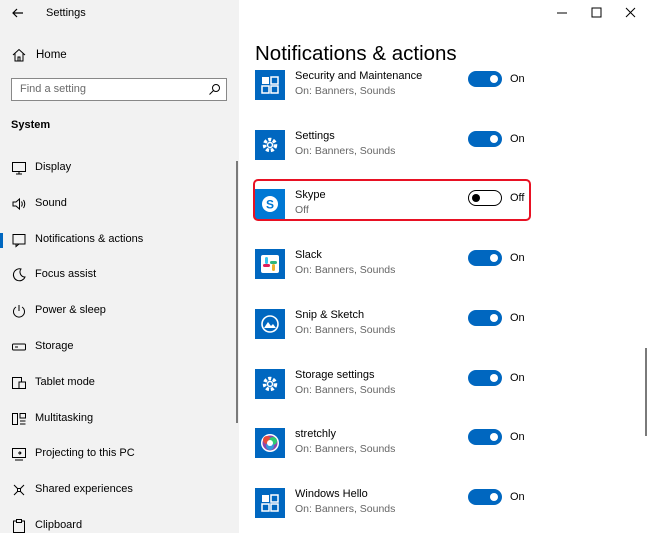 Image resolution: width=648 pixels, height=533 pixels. I want to click on sidebar-item-shared-experiences: Shared experiences, so click(118, 490).